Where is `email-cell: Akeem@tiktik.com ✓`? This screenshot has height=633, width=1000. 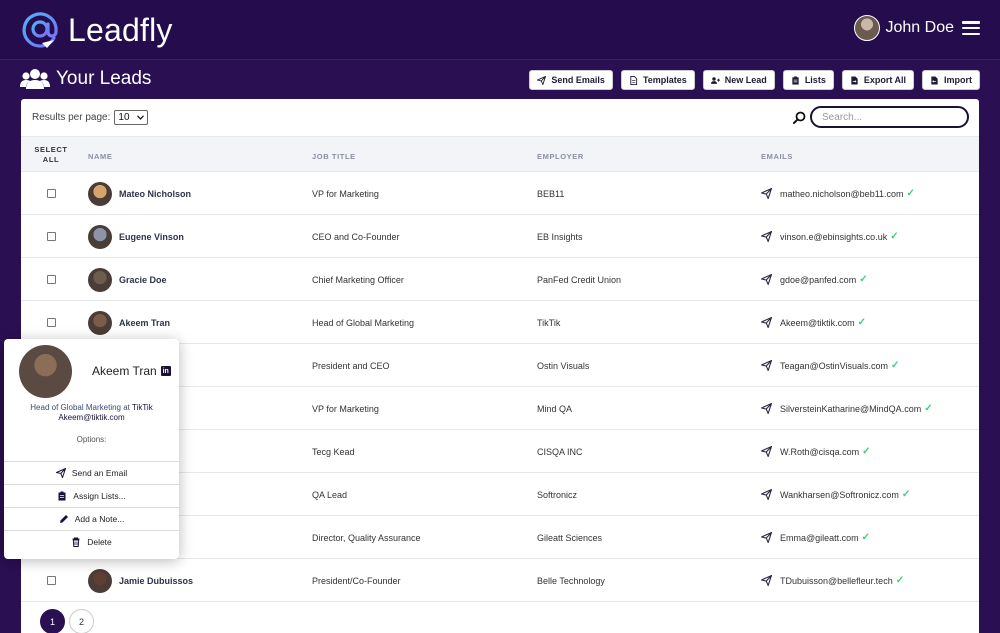 email-cell: Akeem@tiktik.com ✓ is located at coordinates (813, 322).